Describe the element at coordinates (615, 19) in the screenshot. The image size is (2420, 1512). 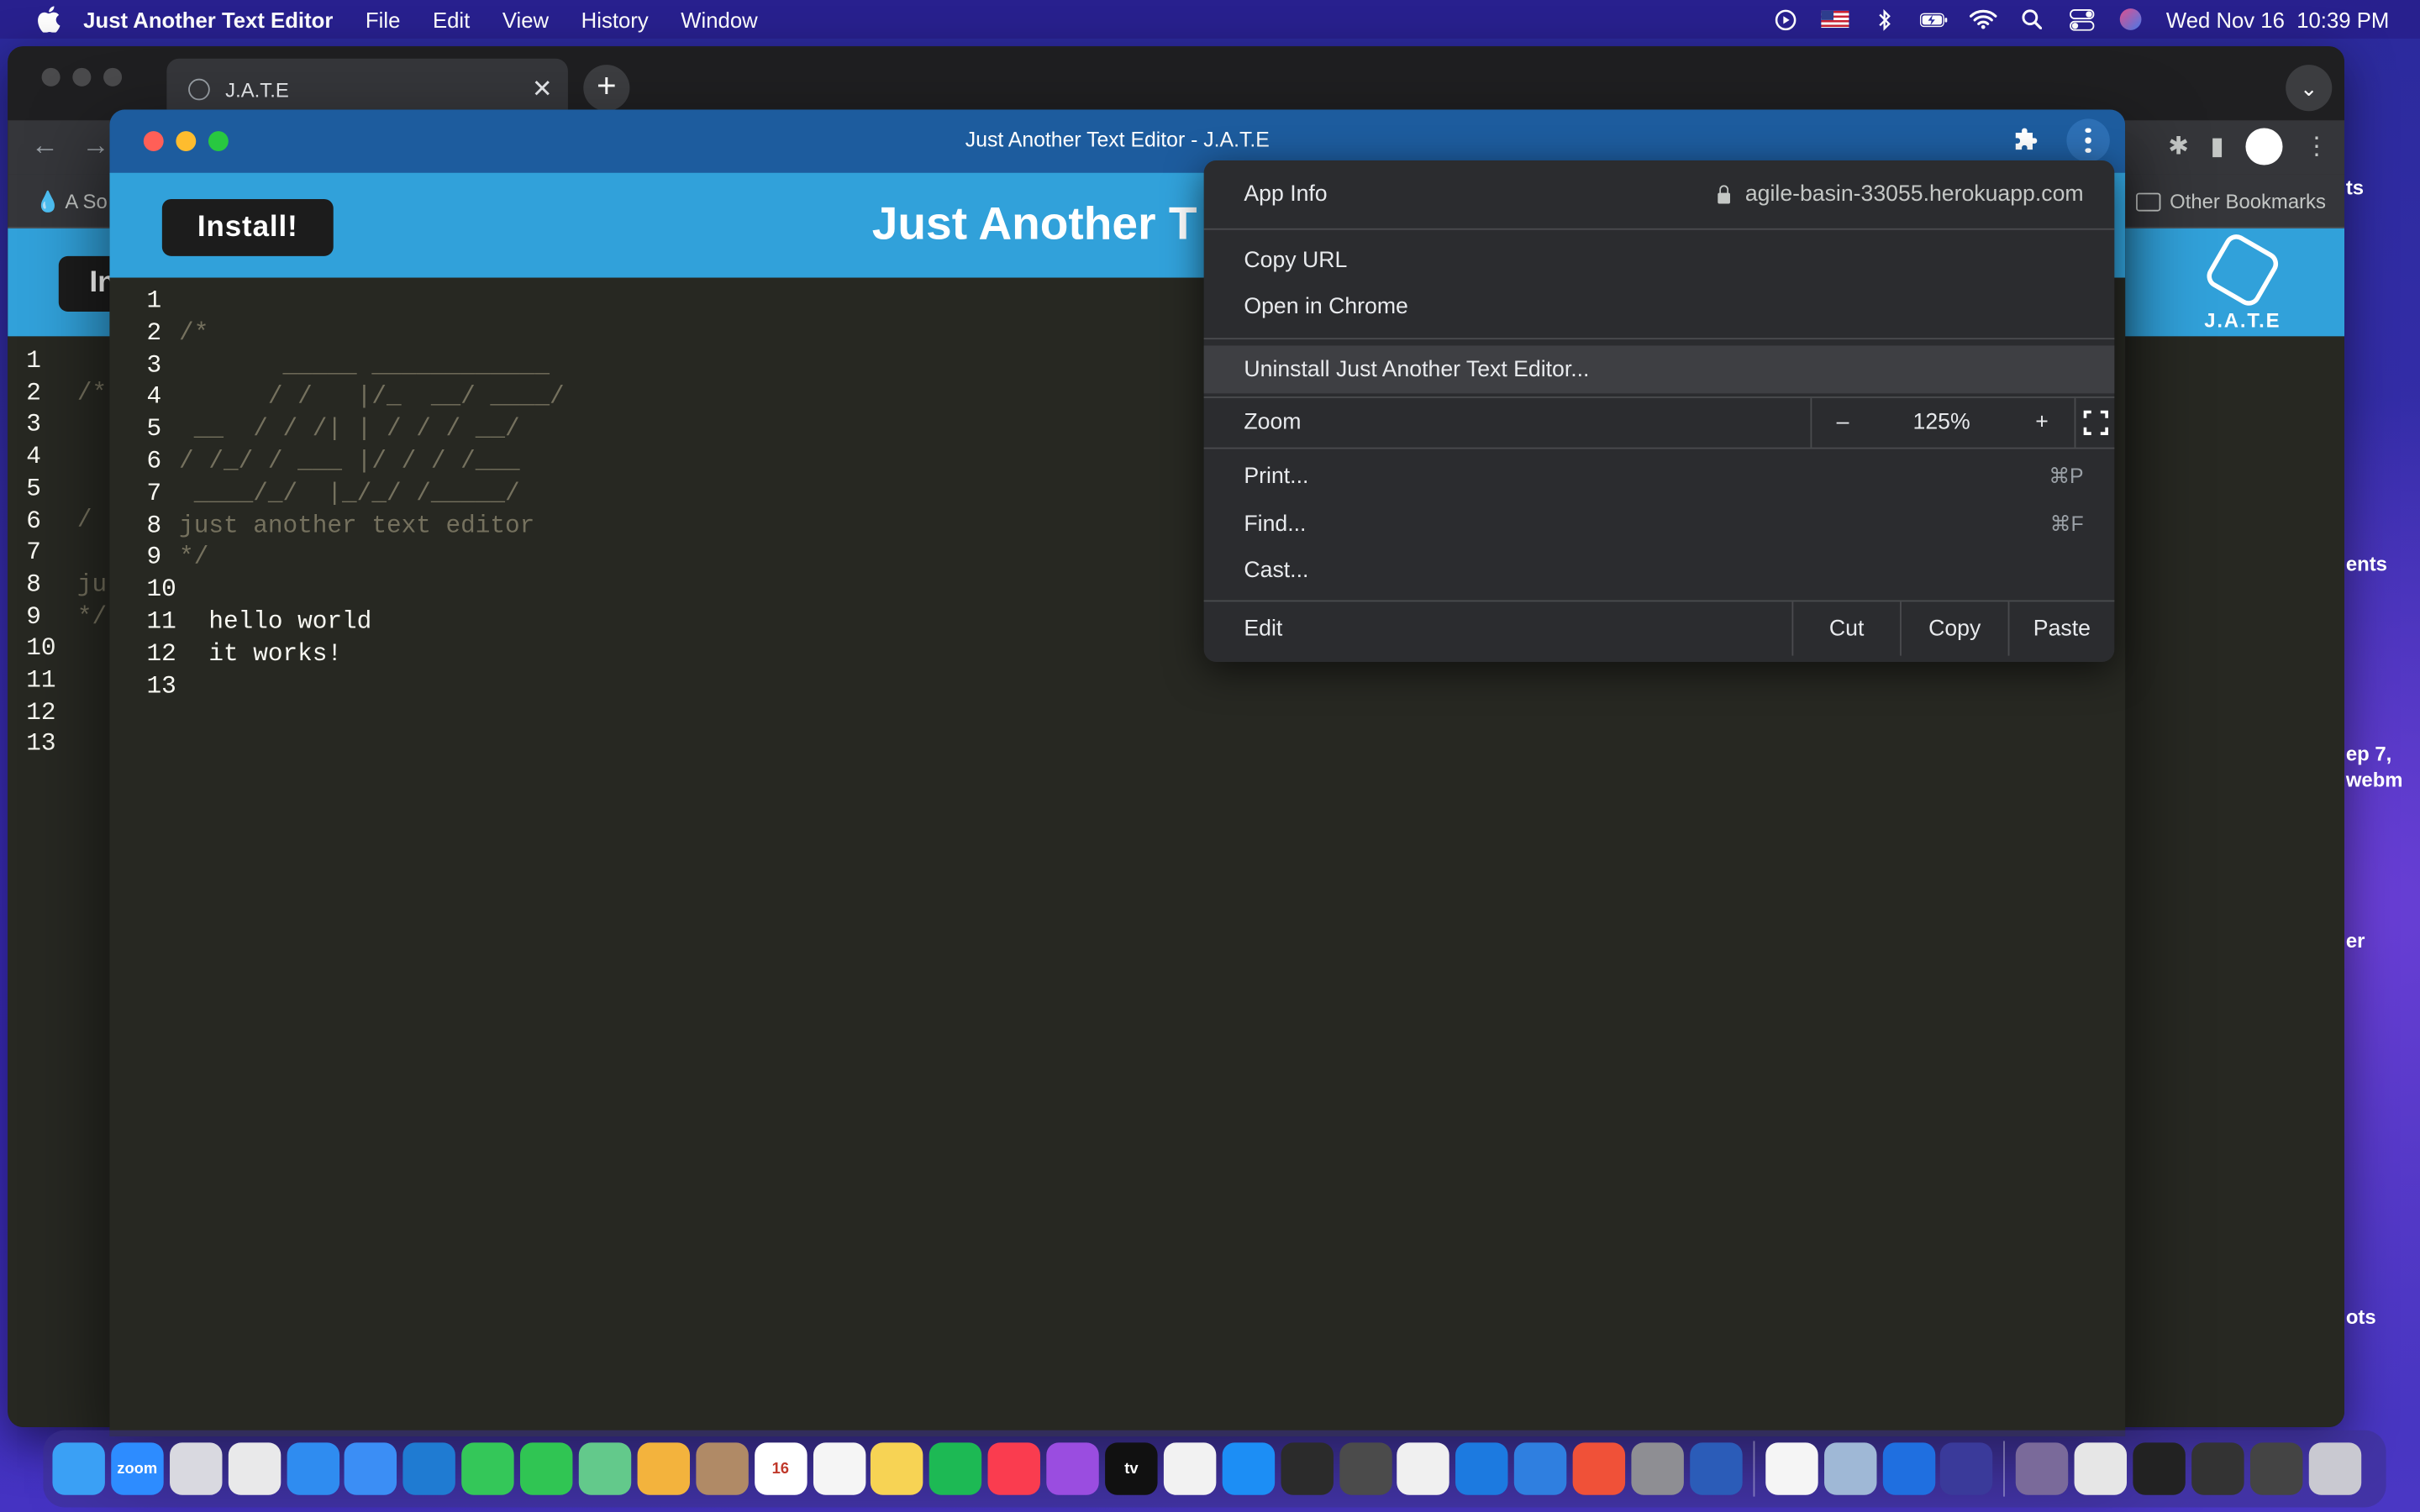
I see `menubar-history: History` at that location.